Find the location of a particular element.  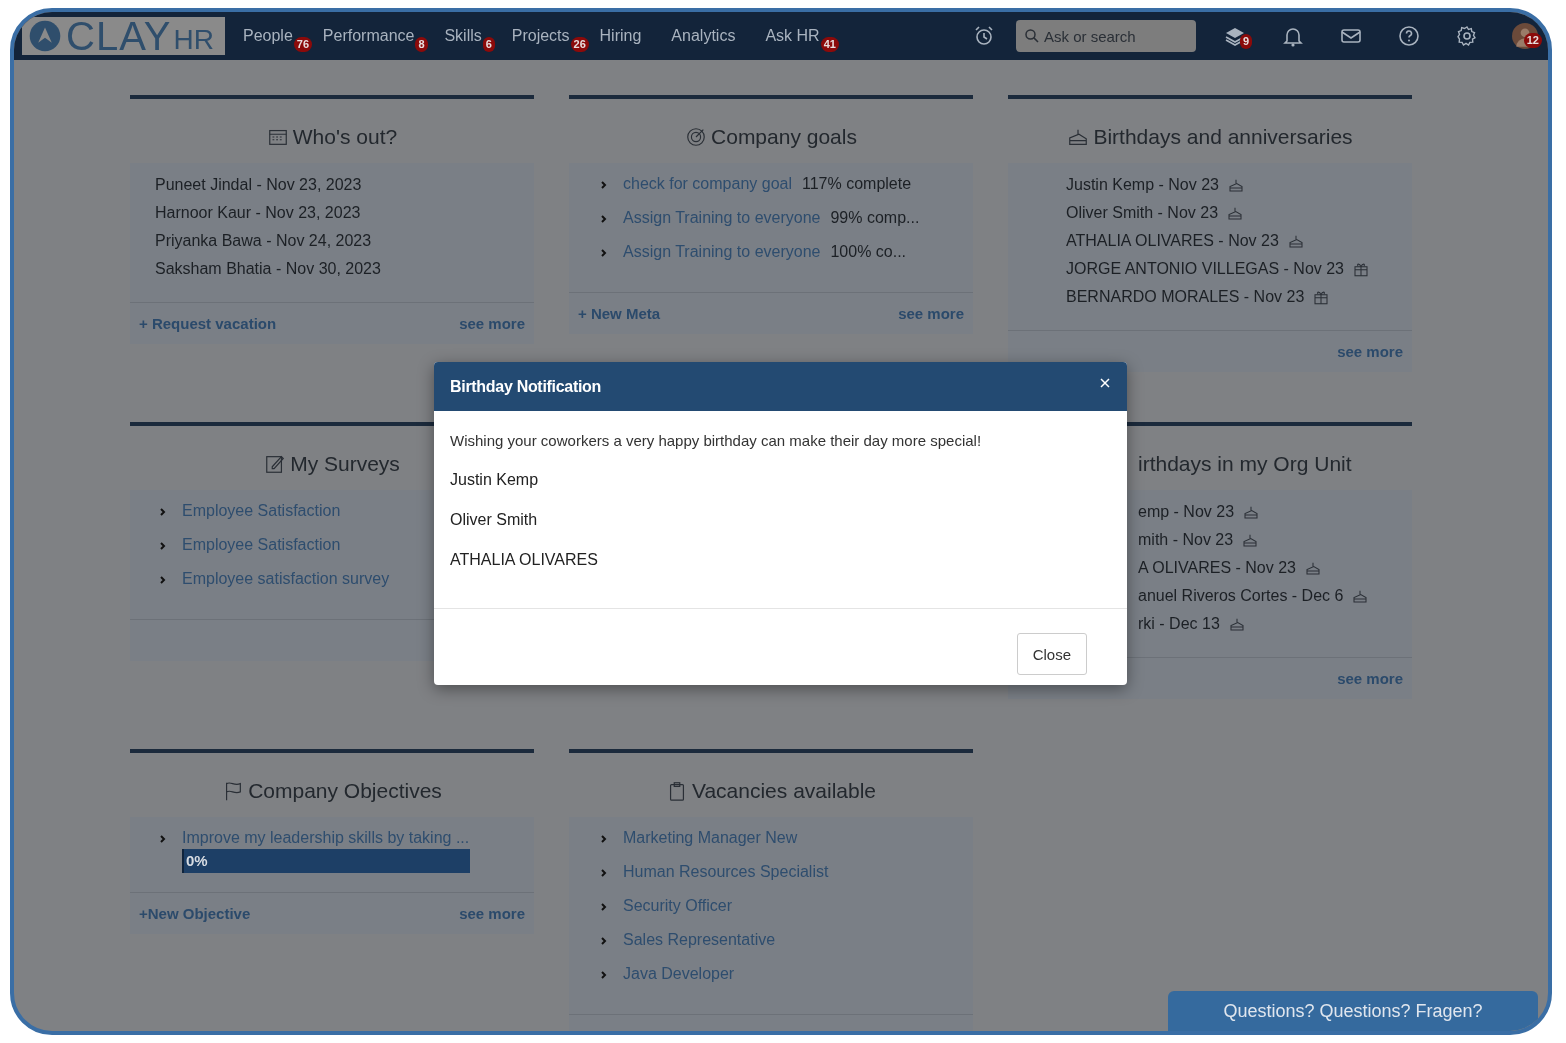

nav-link: Ask HR is located at coordinates (792, 35).